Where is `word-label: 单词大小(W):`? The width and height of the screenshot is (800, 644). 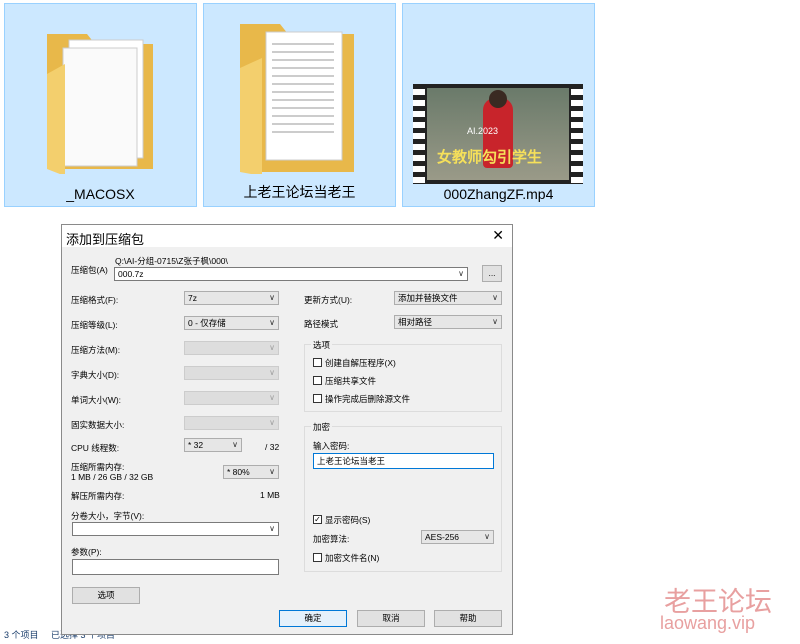 word-label: 单词大小(W): is located at coordinates (96, 400).